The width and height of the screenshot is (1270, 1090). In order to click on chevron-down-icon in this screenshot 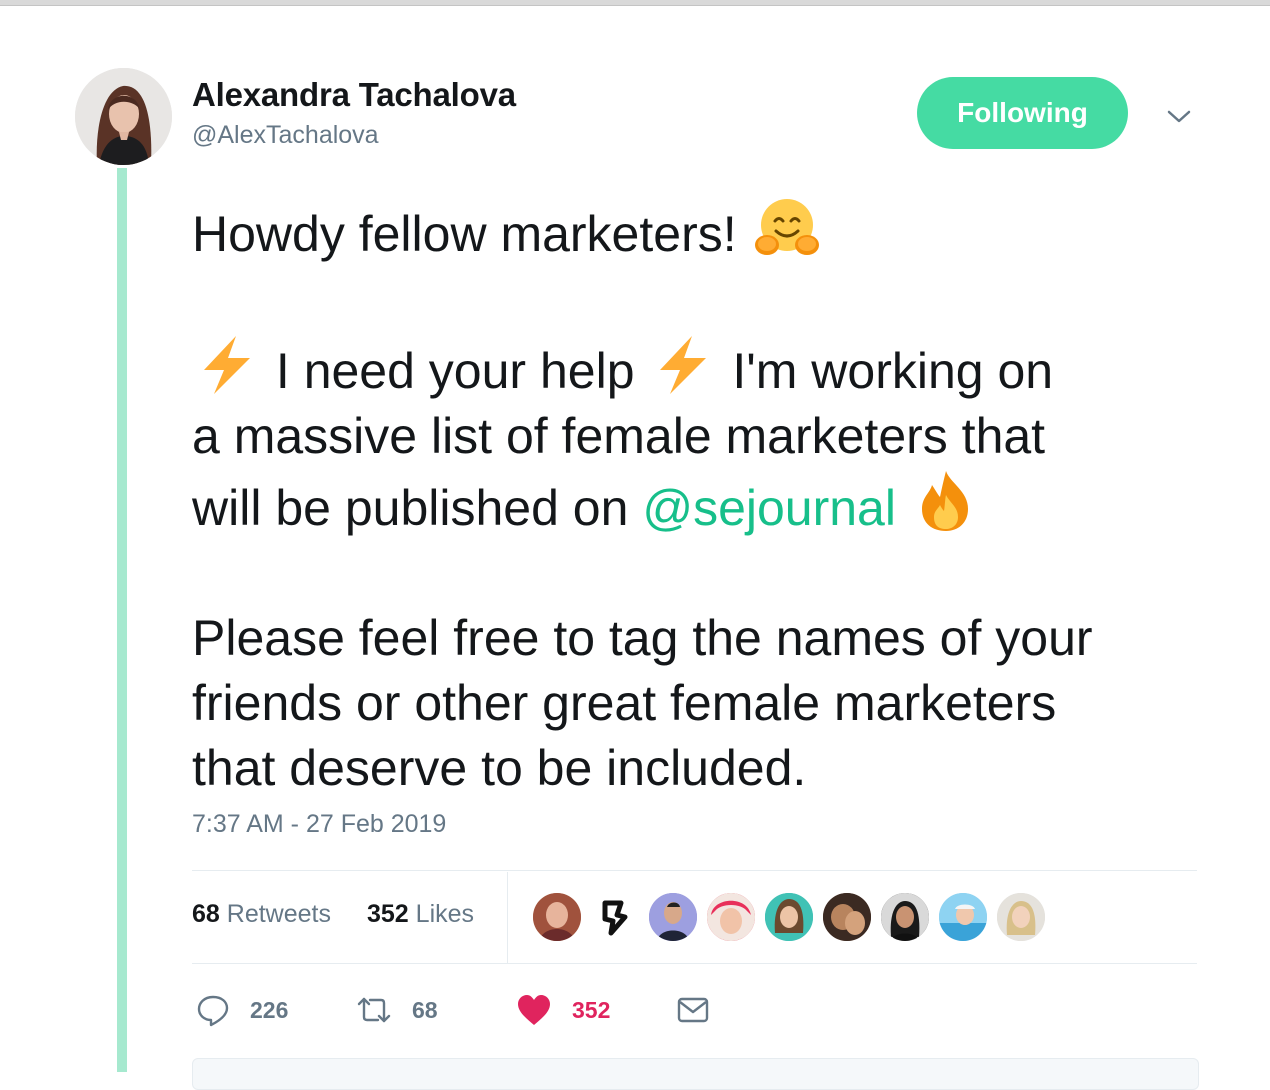, I will do `click(1179, 116)`.